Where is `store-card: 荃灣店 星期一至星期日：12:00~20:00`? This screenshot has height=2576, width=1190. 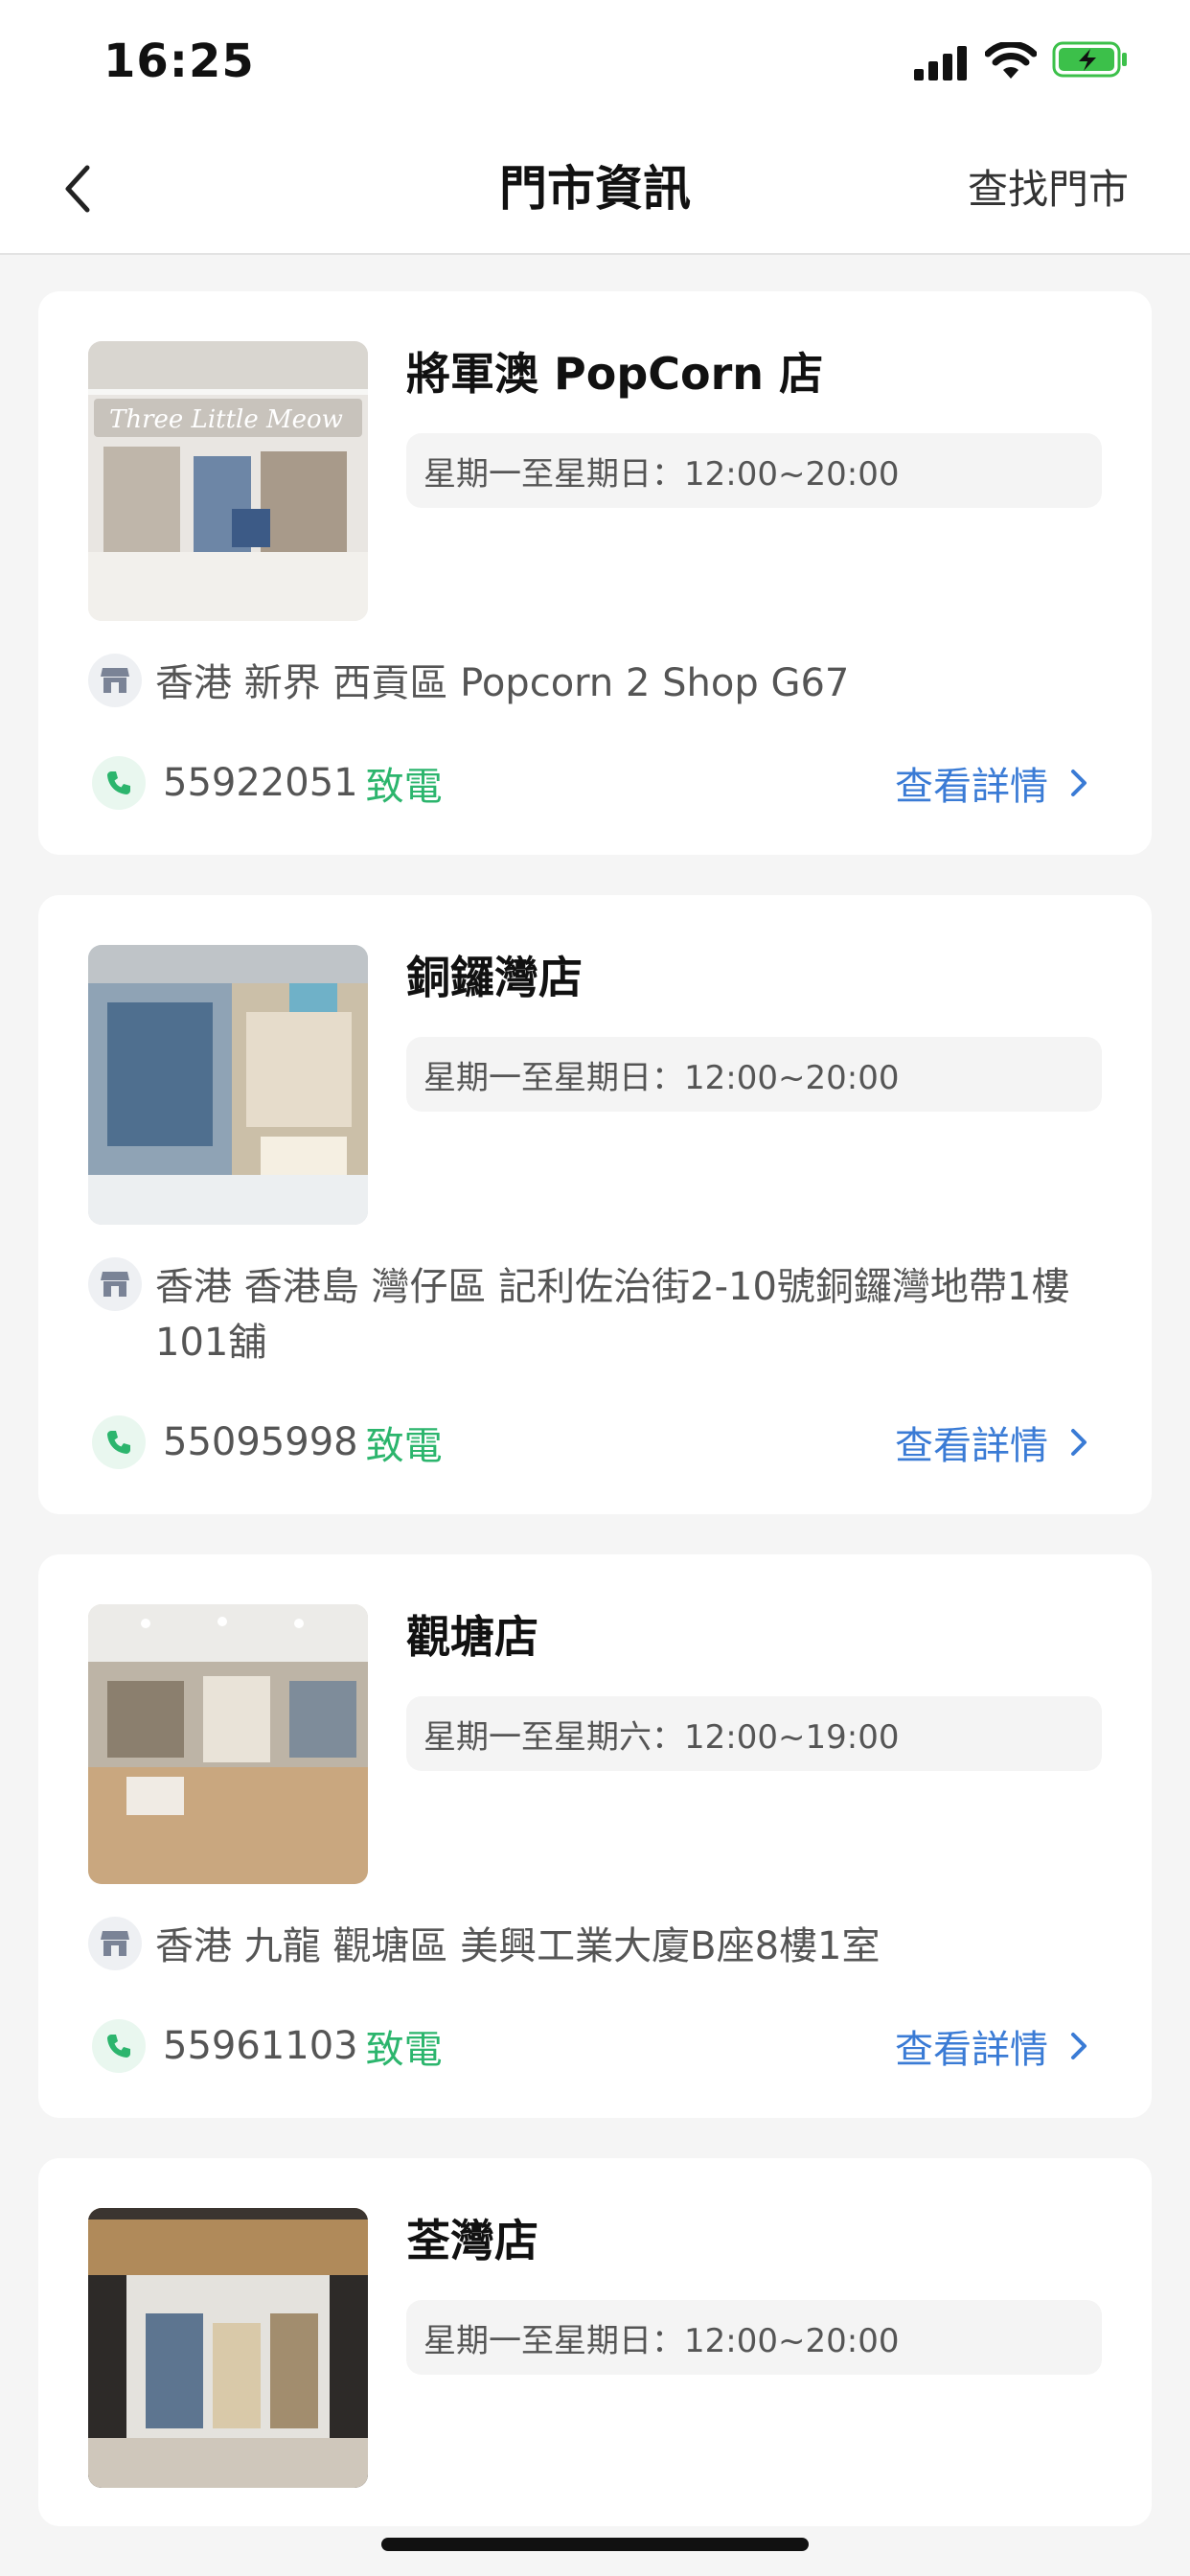 store-card: 荃灣店 星期一至星期日：12:00~20:00 is located at coordinates (595, 2342).